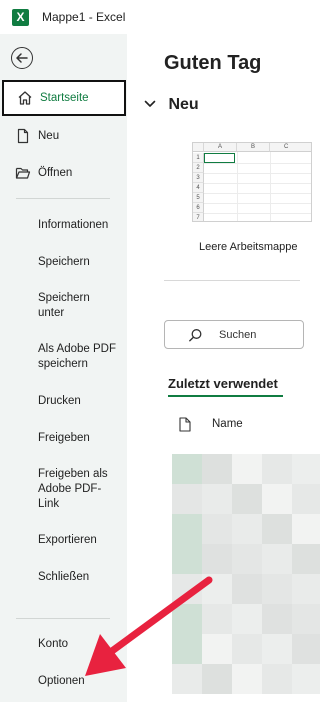  I want to click on page-title: Guten Tag, so click(213, 63).